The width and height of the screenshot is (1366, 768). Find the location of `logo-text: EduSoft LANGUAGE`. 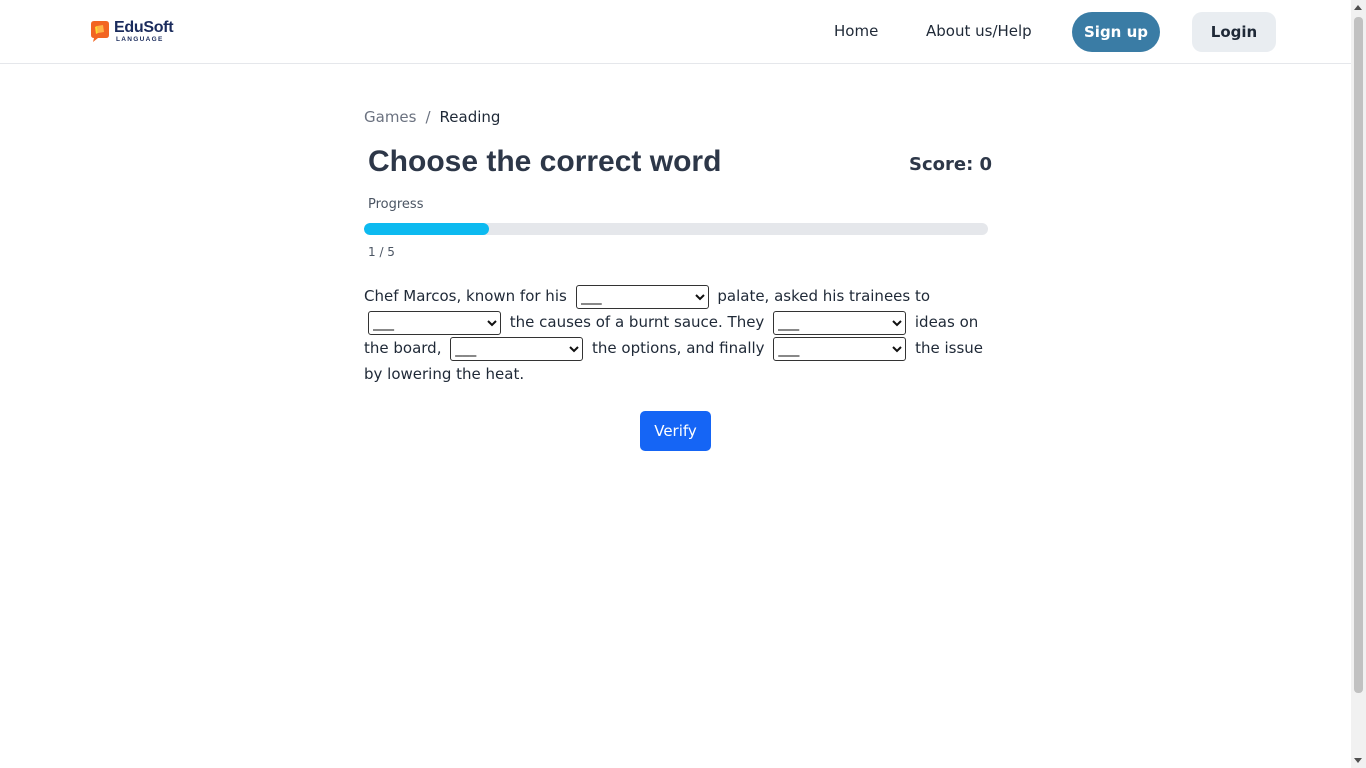

logo-text: EduSoft LANGUAGE is located at coordinates (144, 31).